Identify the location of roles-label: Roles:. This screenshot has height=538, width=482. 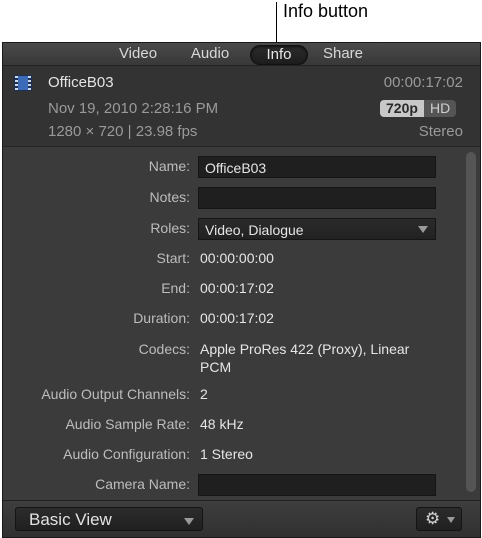
(170, 228).